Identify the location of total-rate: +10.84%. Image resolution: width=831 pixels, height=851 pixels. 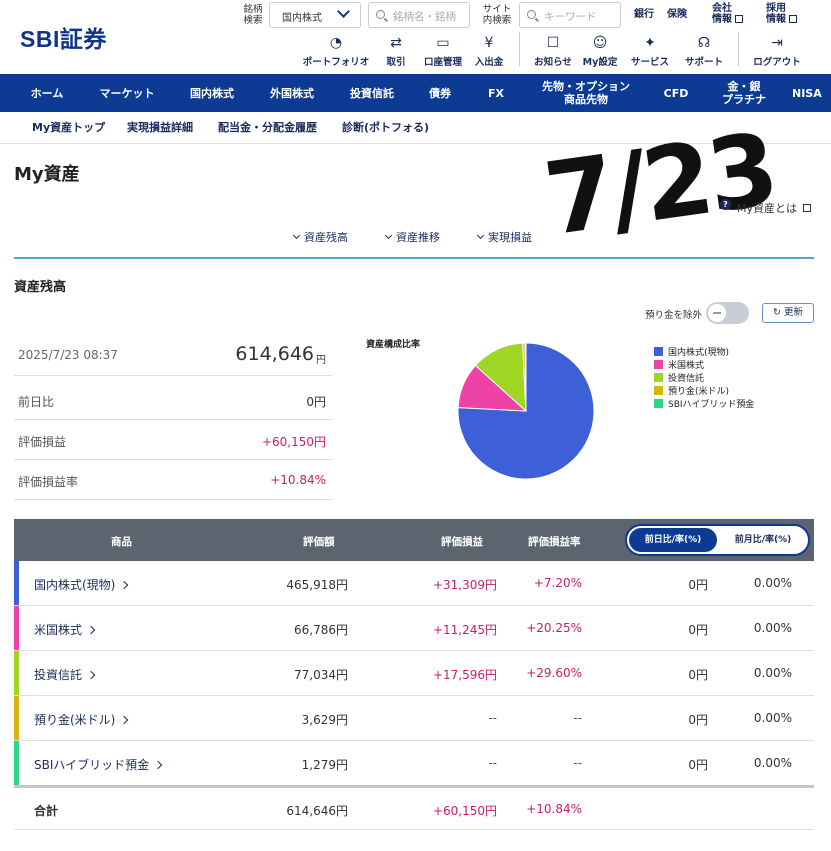
(554, 809).